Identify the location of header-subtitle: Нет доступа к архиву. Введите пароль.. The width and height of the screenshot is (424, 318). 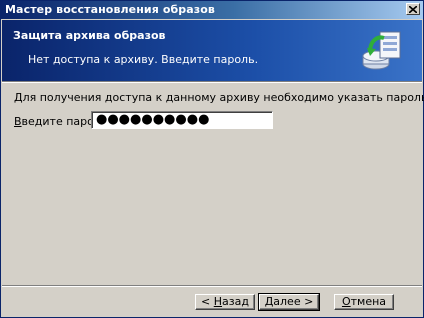
(143, 59).